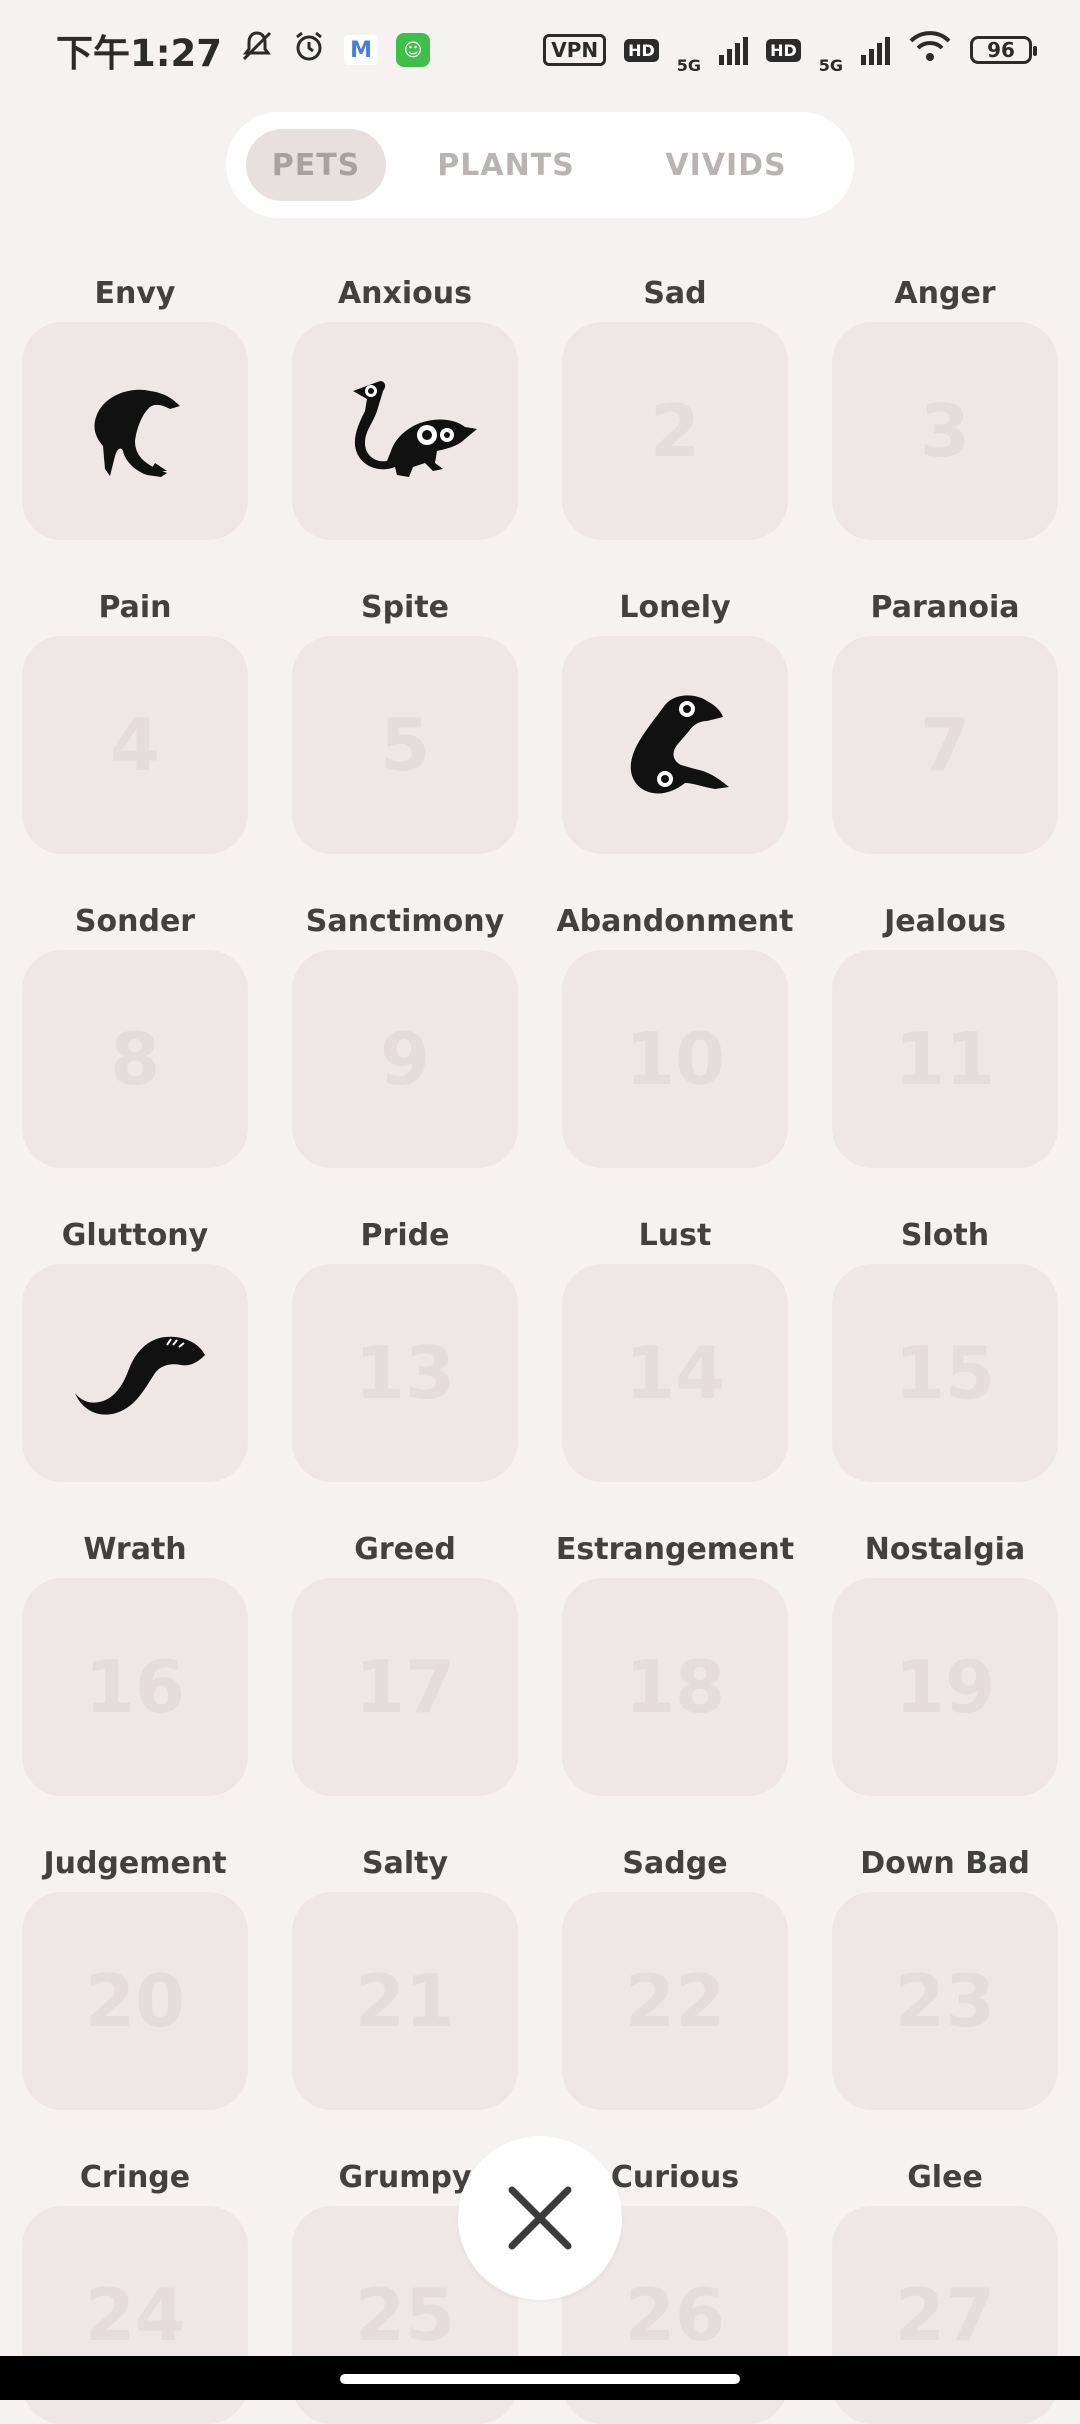 Image resolution: width=1080 pixels, height=2424 pixels. I want to click on mute-bell-icon, so click(257, 50).